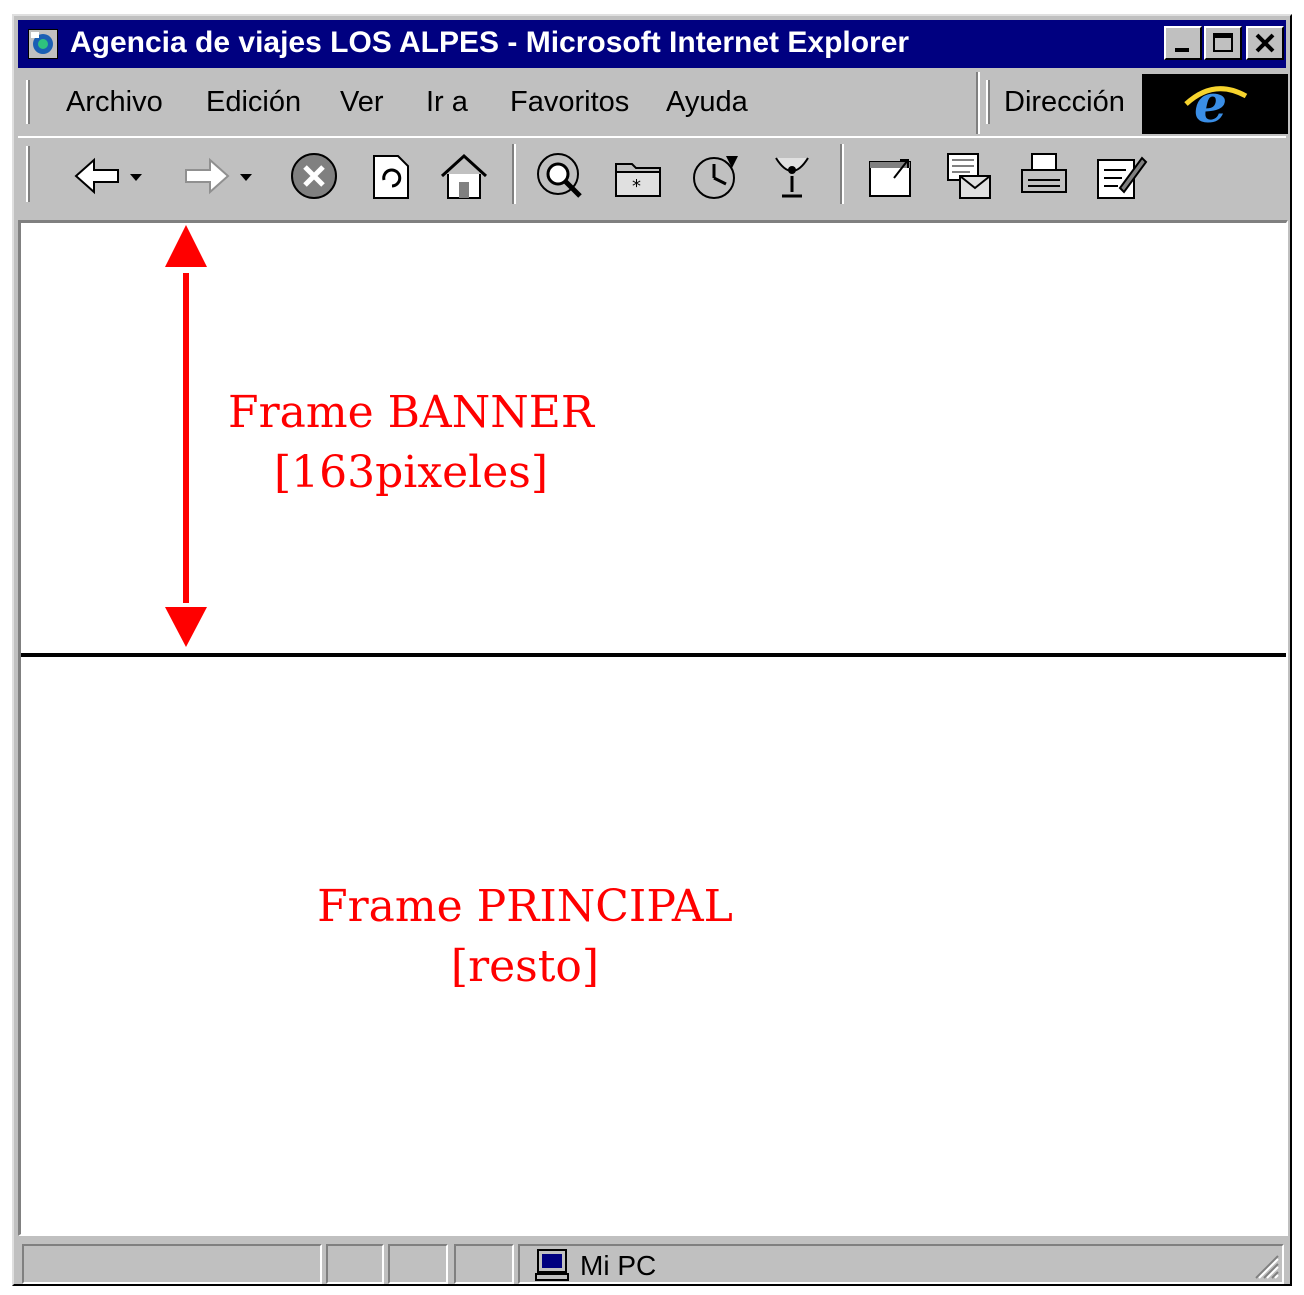 Image resolution: width=1304 pixels, height=1295 pixels. What do you see at coordinates (707, 102) in the screenshot?
I see `menu-ayuda: Ayuda` at bounding box center [707, 102].